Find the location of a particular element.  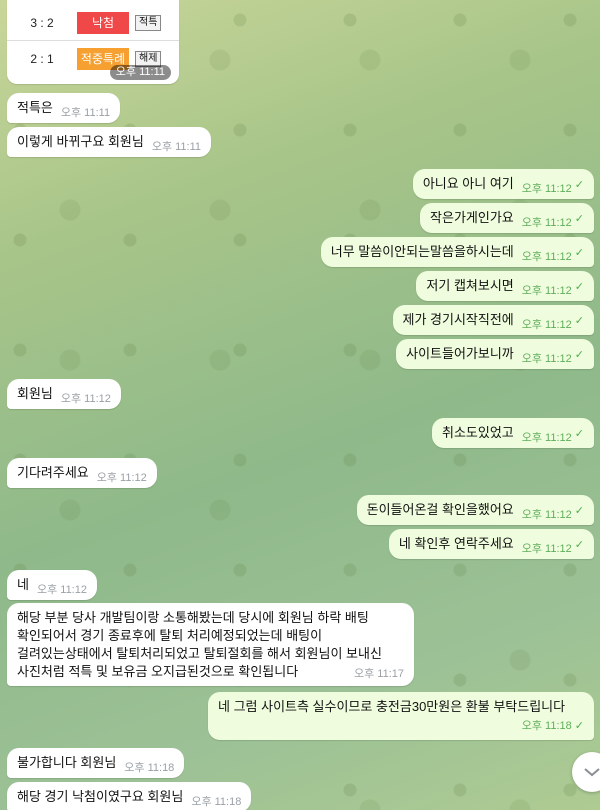

message-last-row: 사진처럼 적특 및 보유금 오지급된것으로 확인됩니다 오후 11:17 is located at coordinates (210, 672).